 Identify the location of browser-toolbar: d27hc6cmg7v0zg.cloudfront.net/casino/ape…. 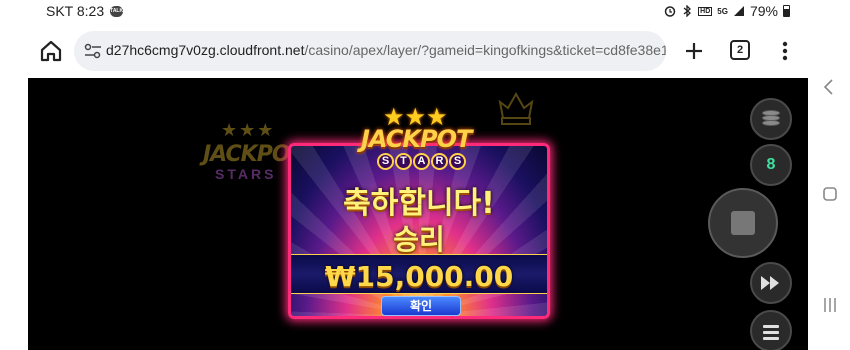
(418, 51).